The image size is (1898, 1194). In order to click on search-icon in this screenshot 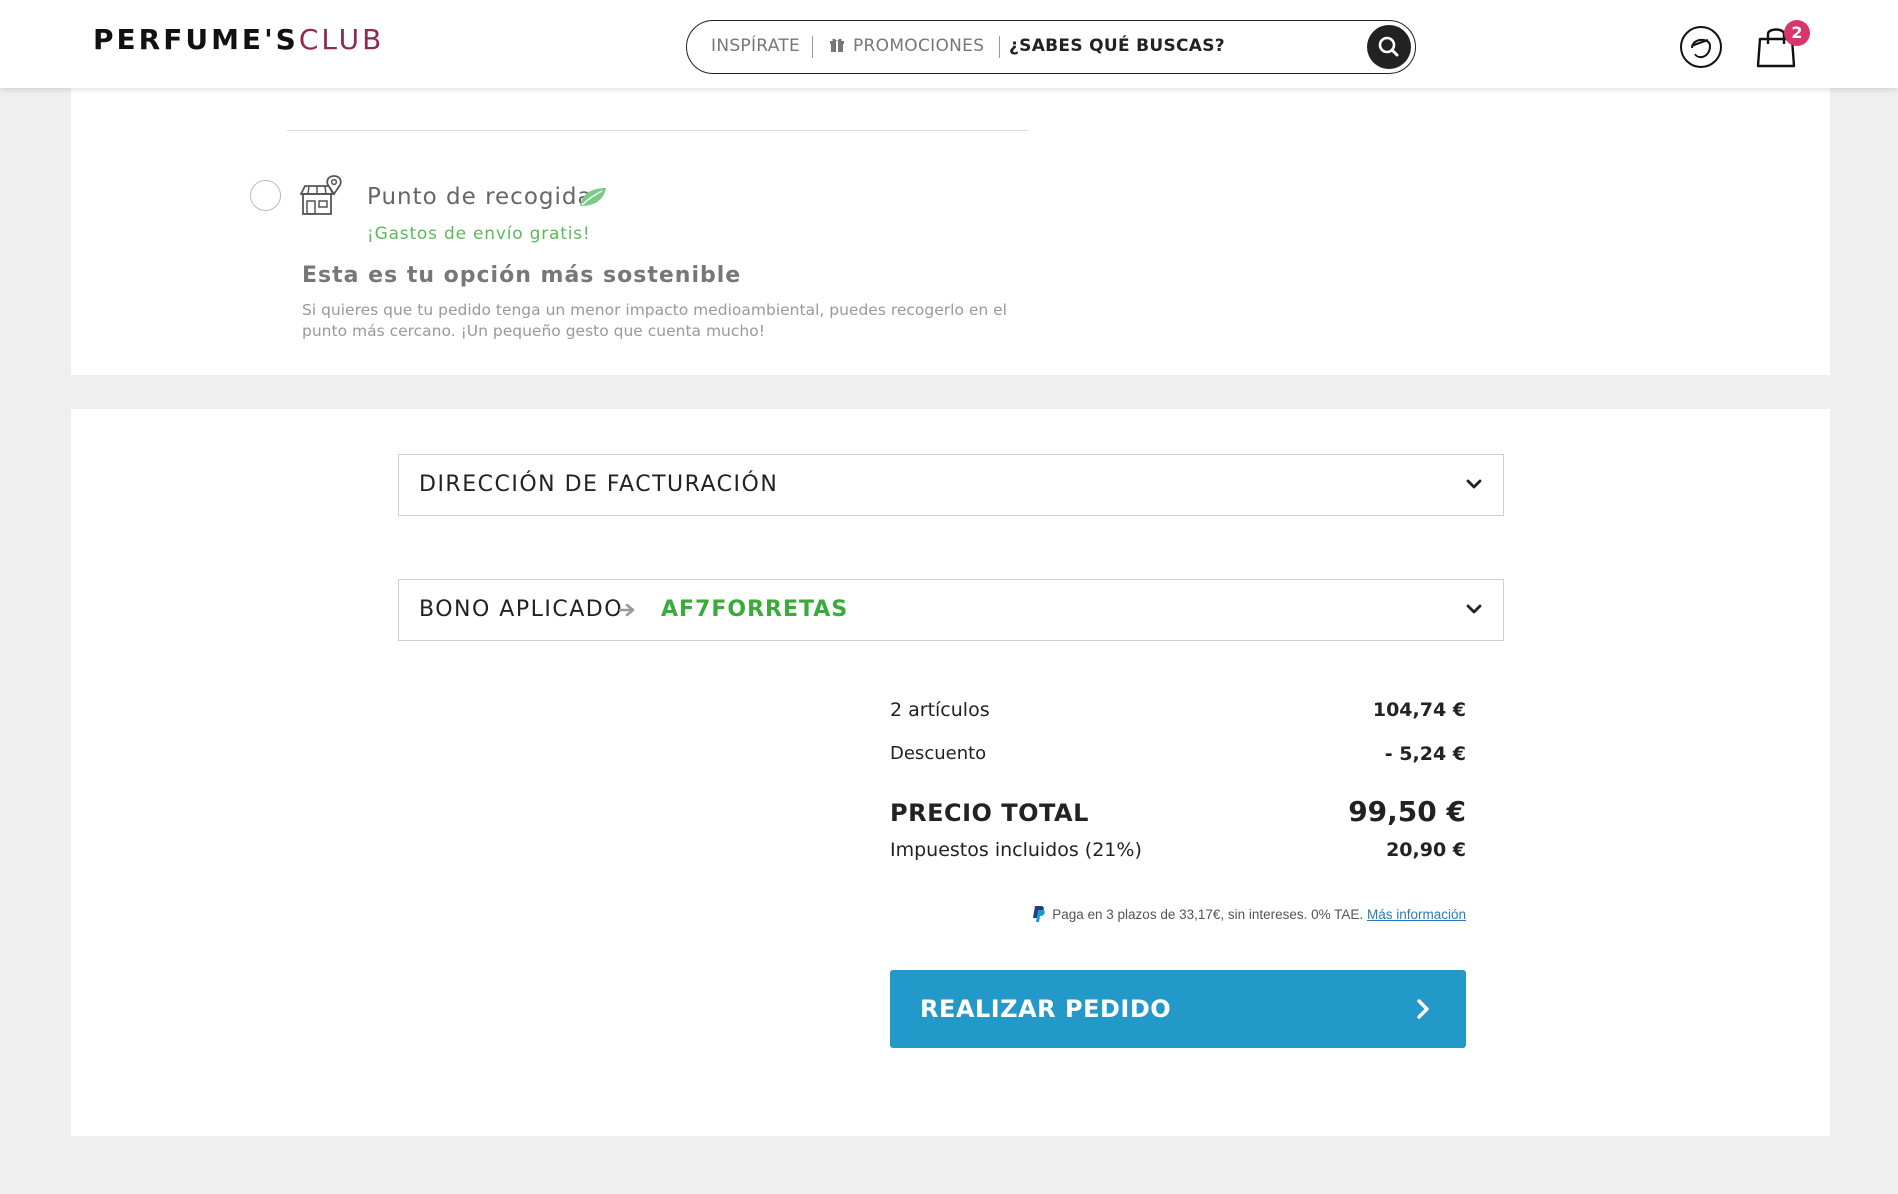, I will do `click(1388, 46)`.